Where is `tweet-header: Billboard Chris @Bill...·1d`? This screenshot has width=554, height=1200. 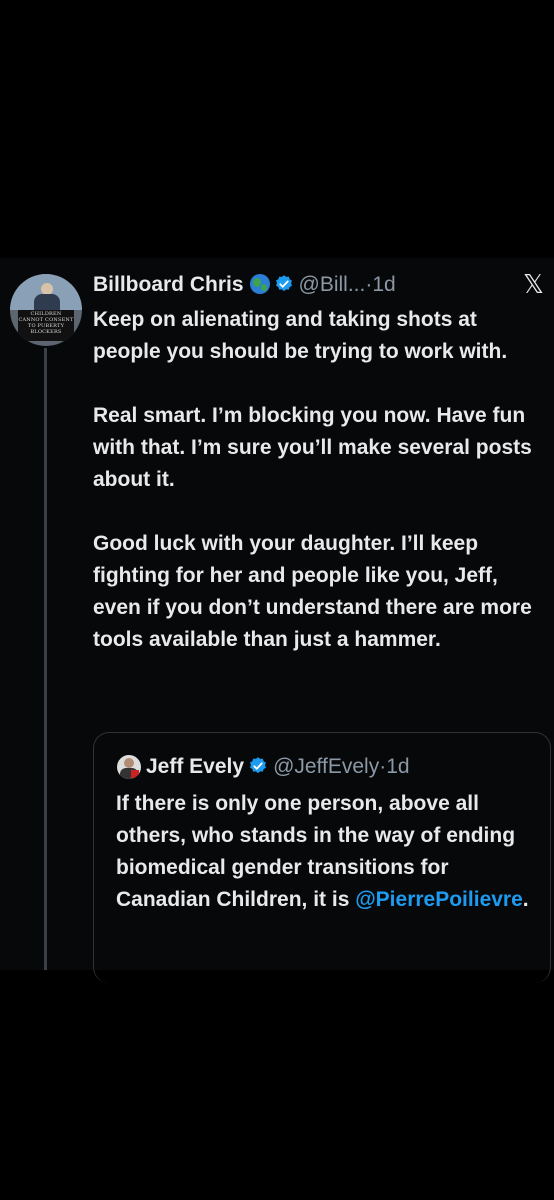
tweet-header: Billboard Chris @Bill...·1d is located at coordinates (244, 285).